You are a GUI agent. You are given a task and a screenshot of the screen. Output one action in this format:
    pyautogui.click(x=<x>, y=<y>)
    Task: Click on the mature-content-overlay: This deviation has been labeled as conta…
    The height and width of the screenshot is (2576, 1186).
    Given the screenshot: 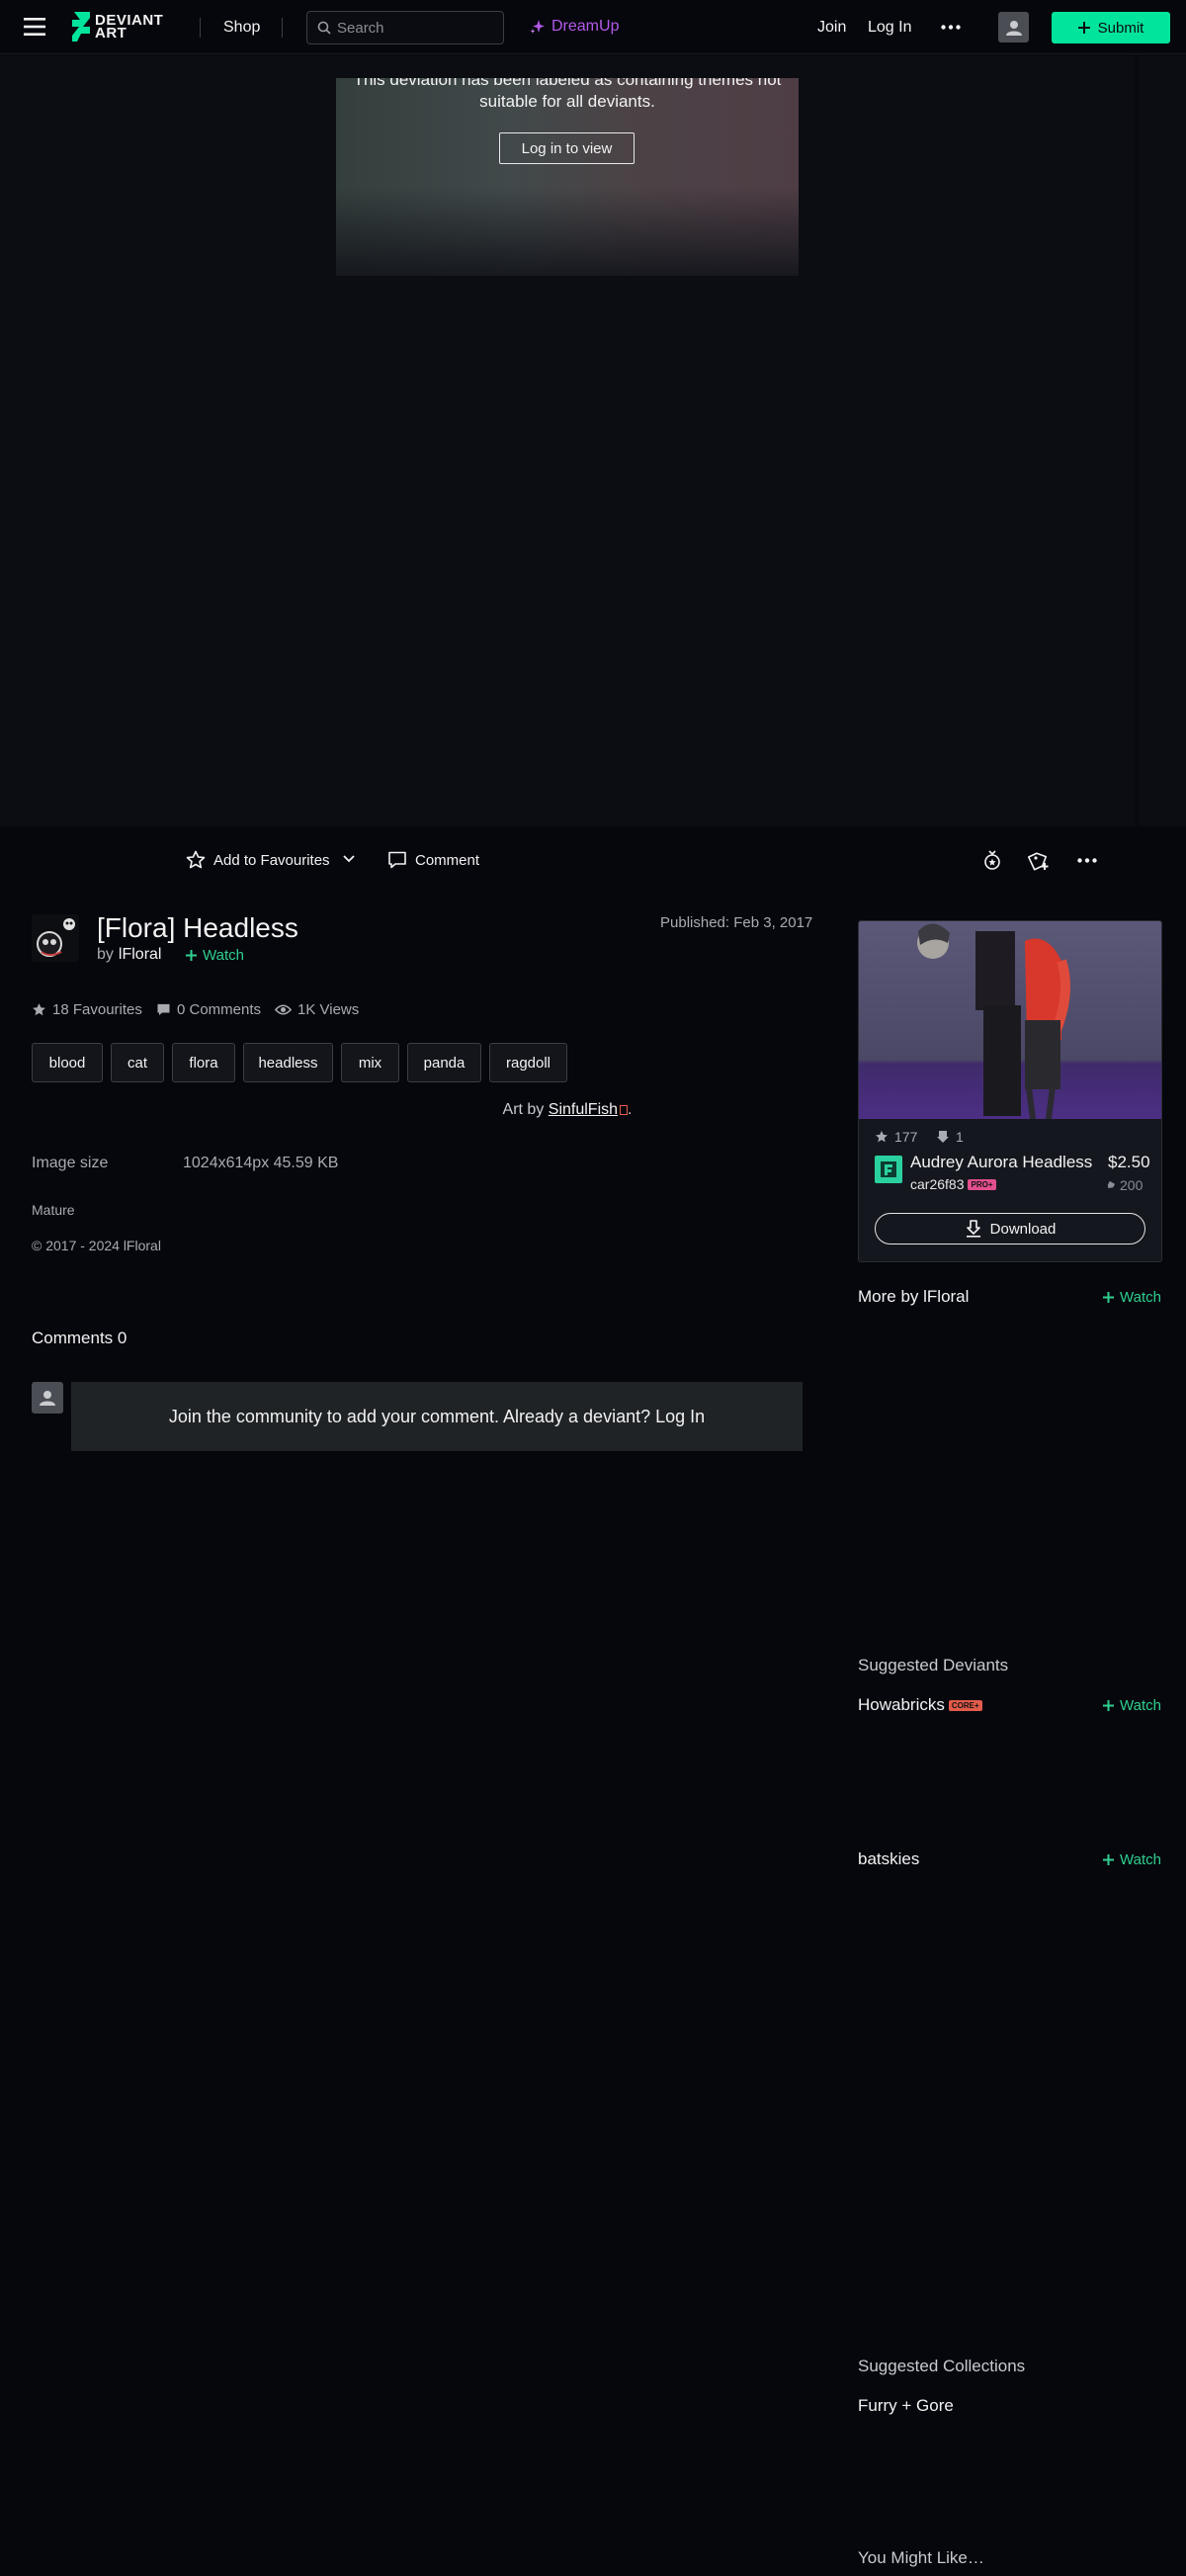 What is the action you would take?
    pyautogui.click(x=567, y=177)
    